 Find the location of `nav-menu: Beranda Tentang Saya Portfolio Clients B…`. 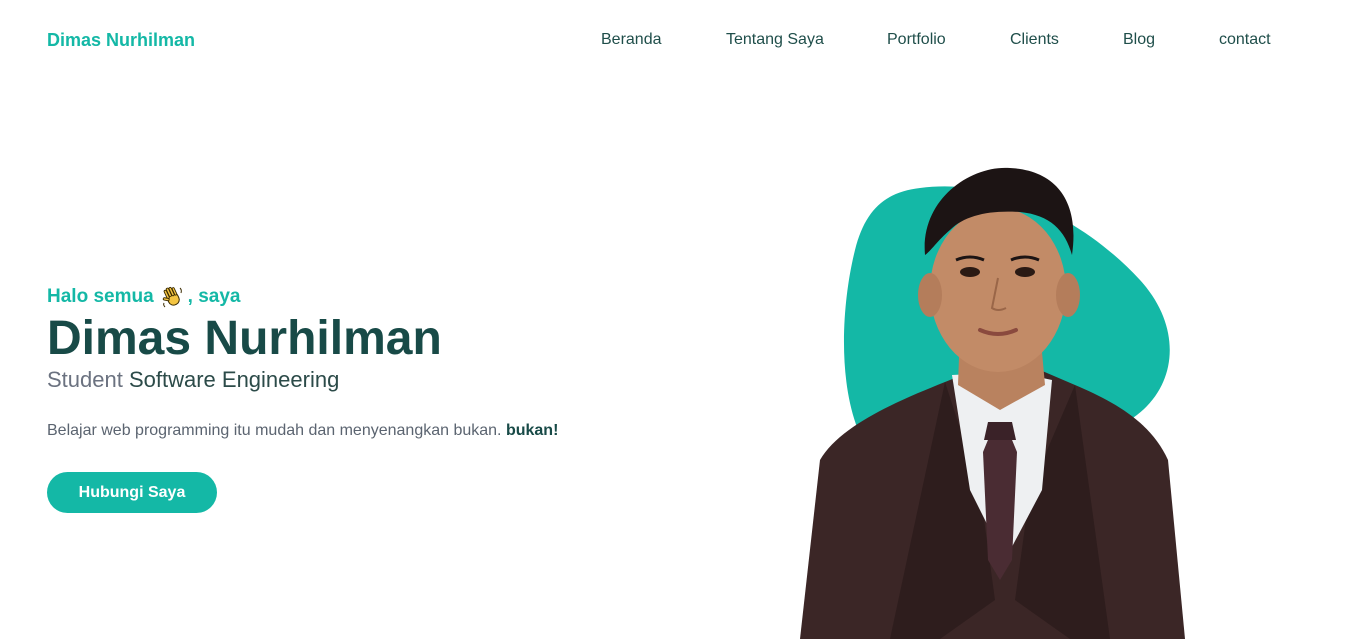

nav-menu: Beranda Tentang Saya Portfolio Clients B… is located at coordinates (674, 40).